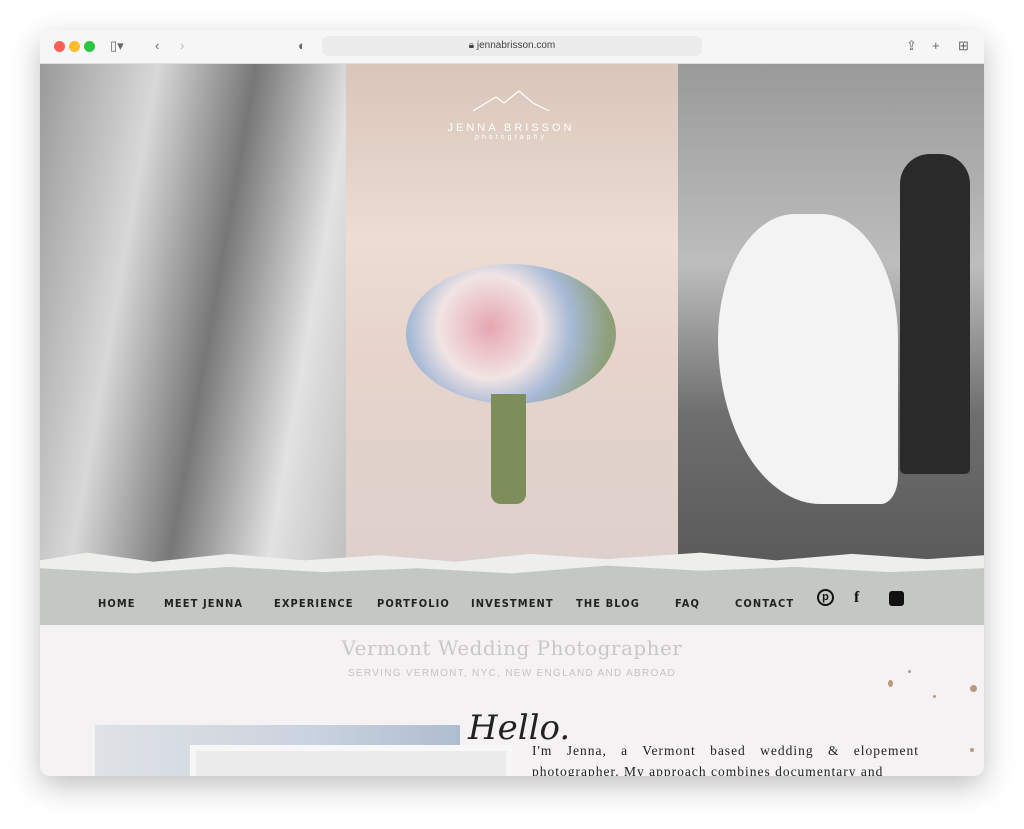 This screenshot has height=829, width=1024. I want to click on share-icon: ⇪, so click(911, 46).